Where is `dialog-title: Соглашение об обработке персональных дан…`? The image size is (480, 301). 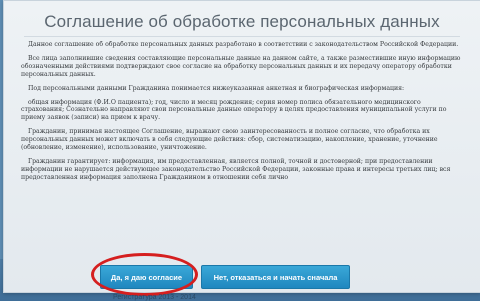
dialog-title: Соглашение об обработке персональных дан… is located at coordinates (242, 21).